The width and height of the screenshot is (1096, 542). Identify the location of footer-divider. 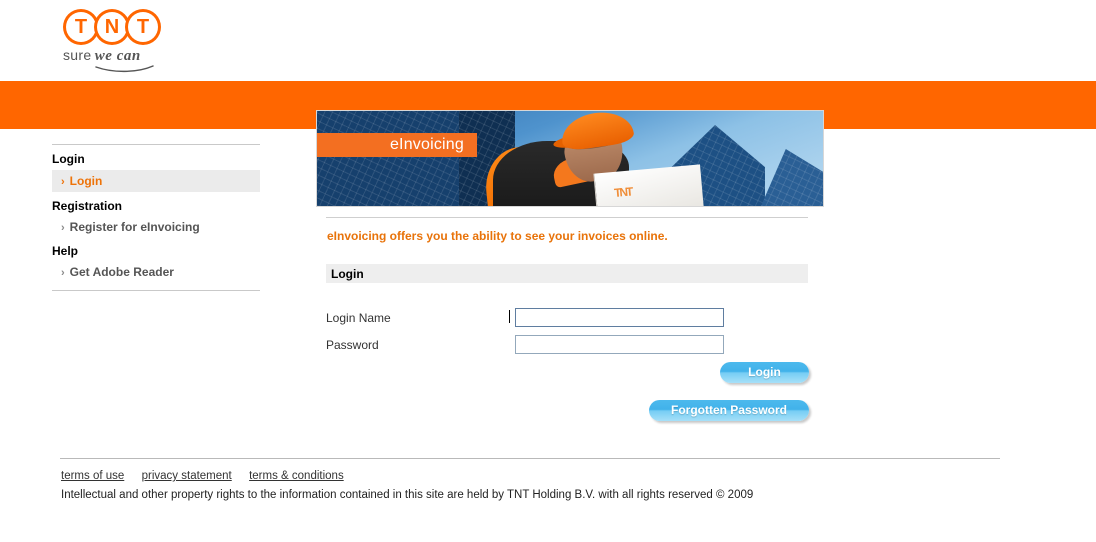
(530, 458).